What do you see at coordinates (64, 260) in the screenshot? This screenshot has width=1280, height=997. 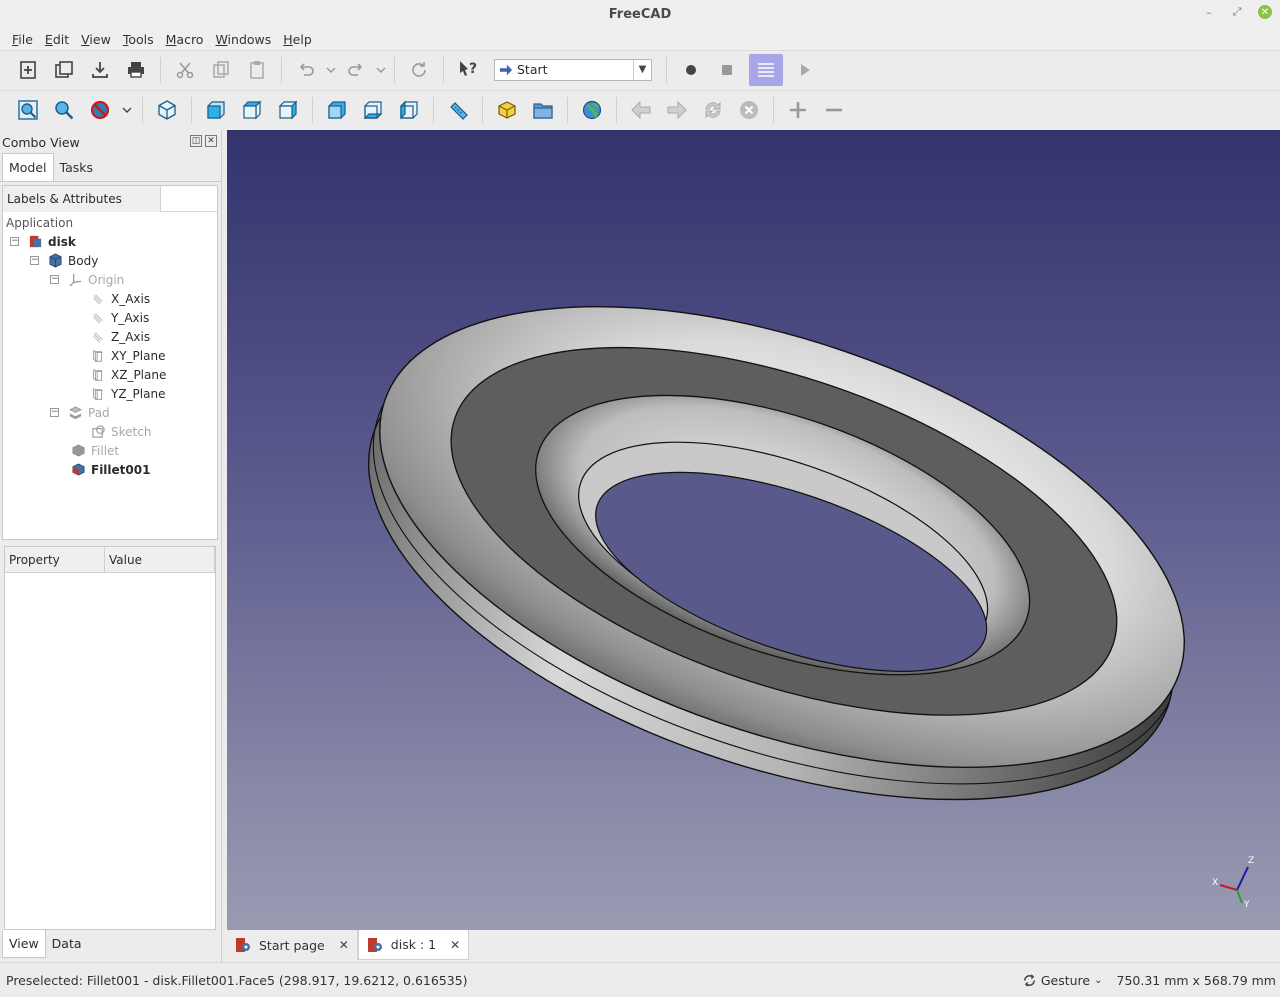 I see `tree-item-body: − Body` at bounding box center [64, 260].